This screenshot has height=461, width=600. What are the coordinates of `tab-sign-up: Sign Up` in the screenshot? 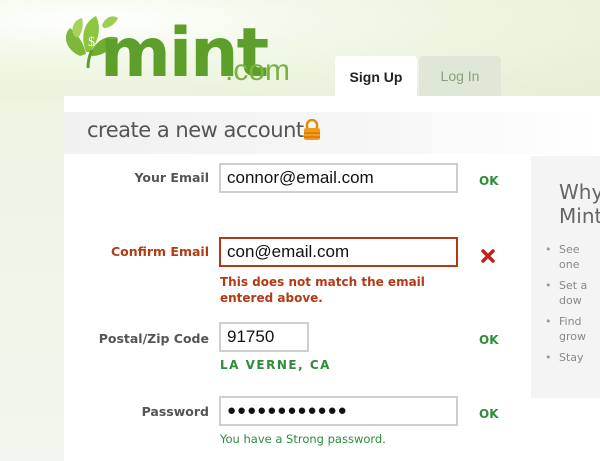 It's located at (376, 77).